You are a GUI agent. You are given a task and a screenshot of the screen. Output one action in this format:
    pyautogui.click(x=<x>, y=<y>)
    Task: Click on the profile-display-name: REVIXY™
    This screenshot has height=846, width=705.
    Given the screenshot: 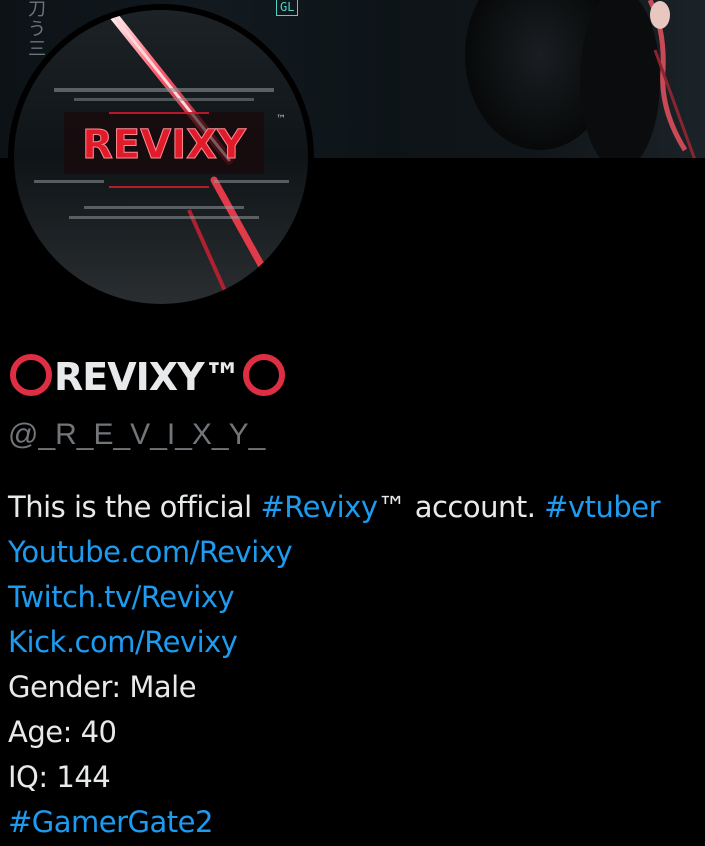 What is the action you would take?
    pyautogui.click(x=147, y=377)
    